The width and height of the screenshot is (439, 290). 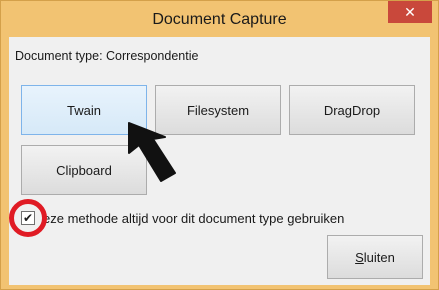 I want to click on dragdrop-button-label: DragDrop, so click(x=352, y=110).